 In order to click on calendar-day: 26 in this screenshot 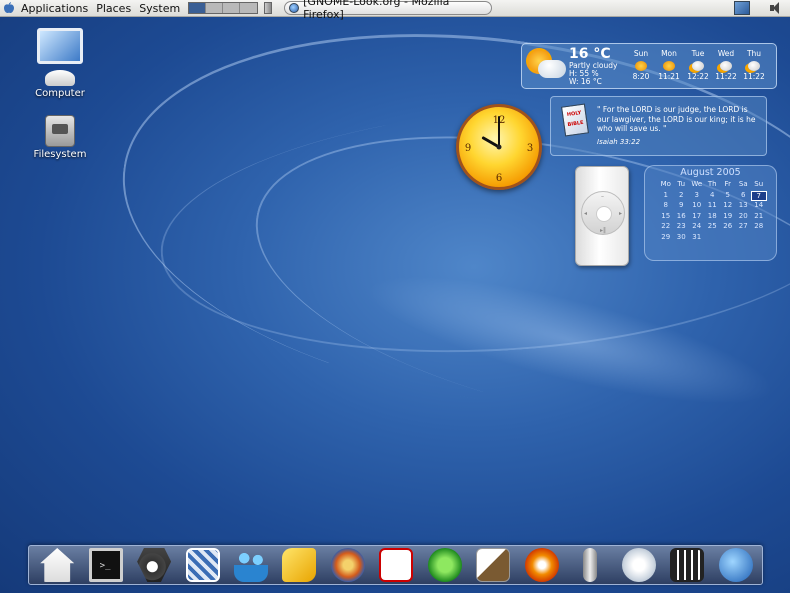, I will do `click(728, 227)`.